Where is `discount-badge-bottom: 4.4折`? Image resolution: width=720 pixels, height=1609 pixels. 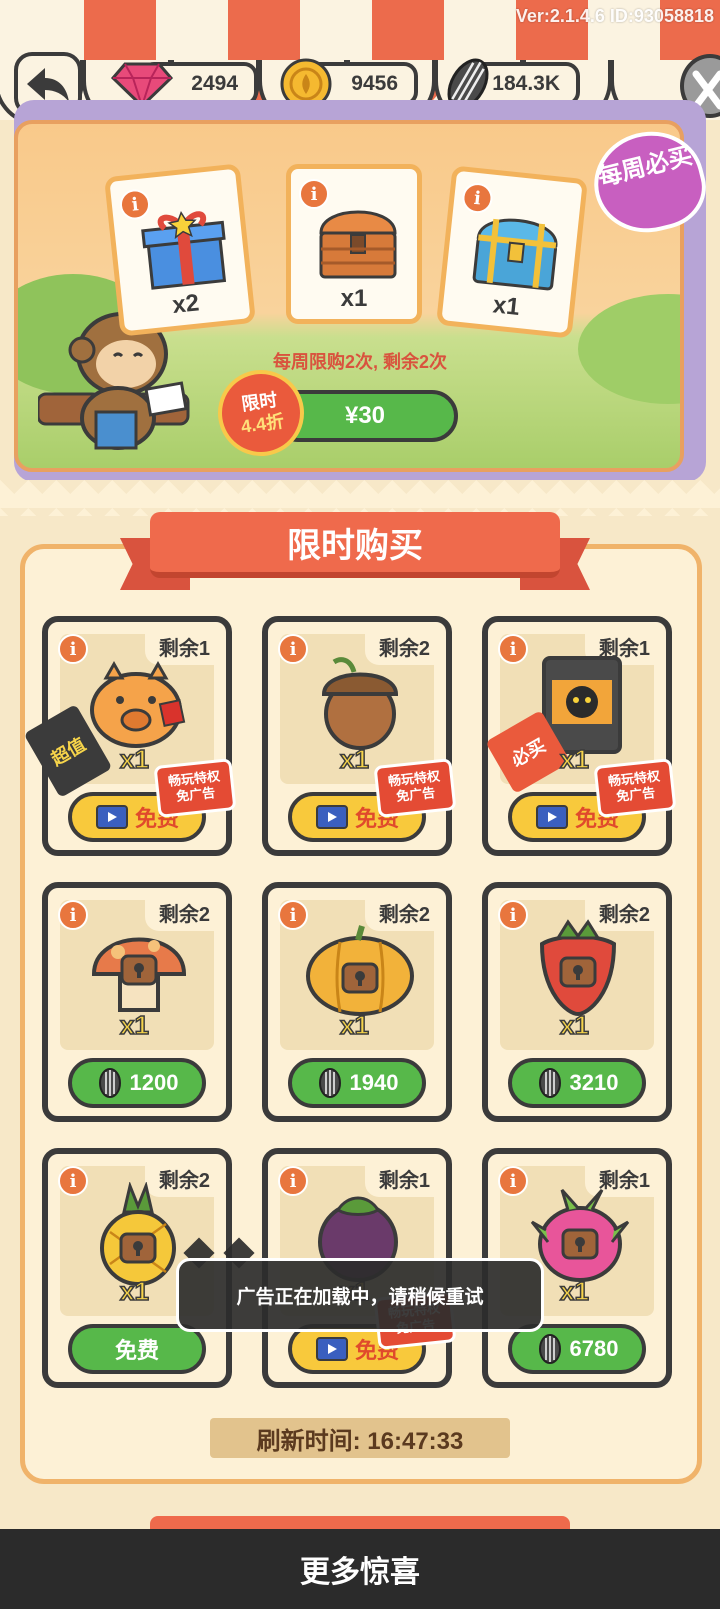 discount-badge-bottom: 4.4折 is located at coordinates (262, 423).